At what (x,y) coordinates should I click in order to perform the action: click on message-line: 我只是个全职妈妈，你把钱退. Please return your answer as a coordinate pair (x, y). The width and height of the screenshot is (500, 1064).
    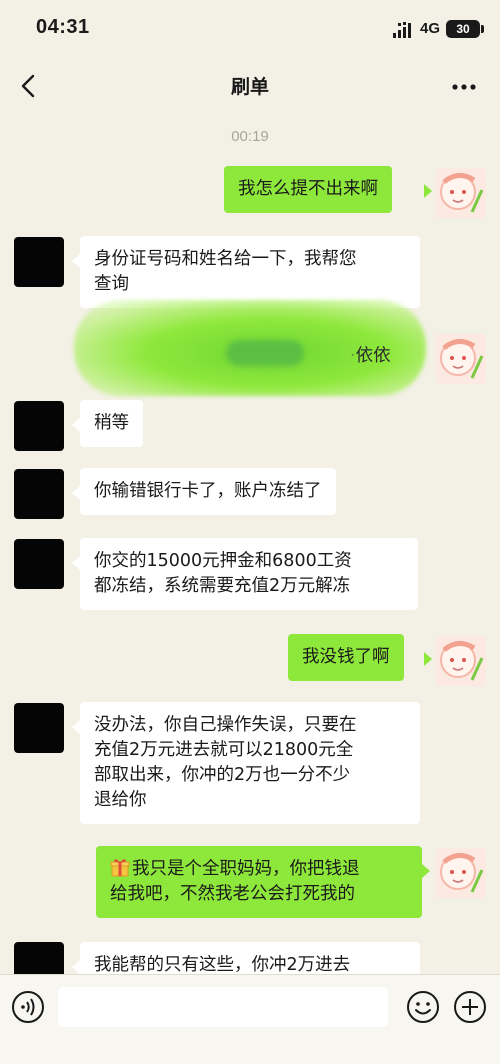
    Looking at the image, I should click on (259, 869).